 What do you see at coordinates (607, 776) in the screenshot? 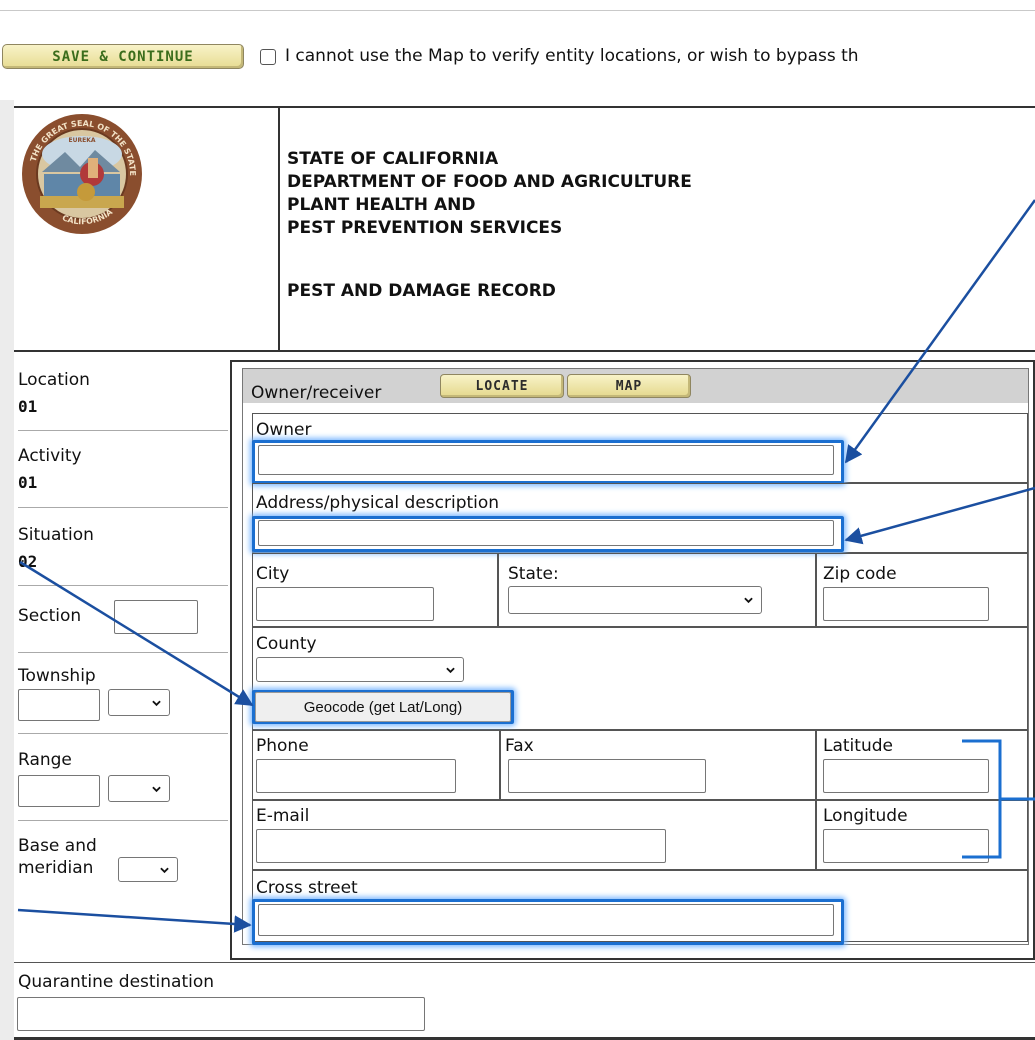
I see `fax-input` at bounding box center [607, 776].